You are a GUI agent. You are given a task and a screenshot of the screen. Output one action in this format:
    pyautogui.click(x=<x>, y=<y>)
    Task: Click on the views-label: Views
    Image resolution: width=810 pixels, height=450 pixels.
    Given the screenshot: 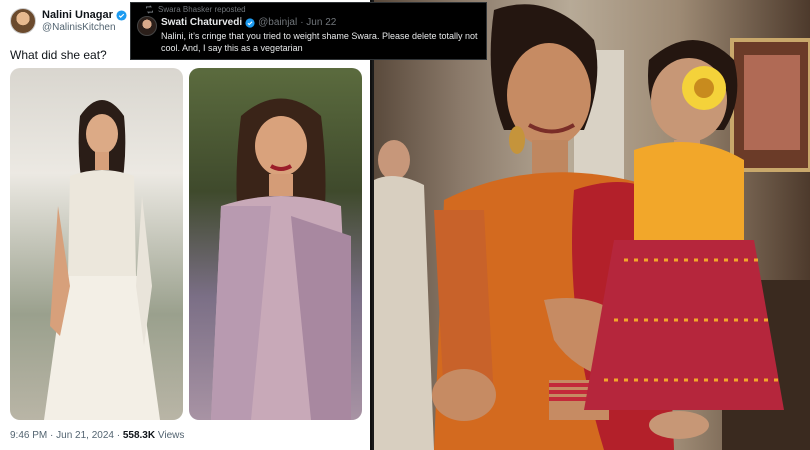 What is the action you would take?
    pyautogui.click(x=170, y=435)
    